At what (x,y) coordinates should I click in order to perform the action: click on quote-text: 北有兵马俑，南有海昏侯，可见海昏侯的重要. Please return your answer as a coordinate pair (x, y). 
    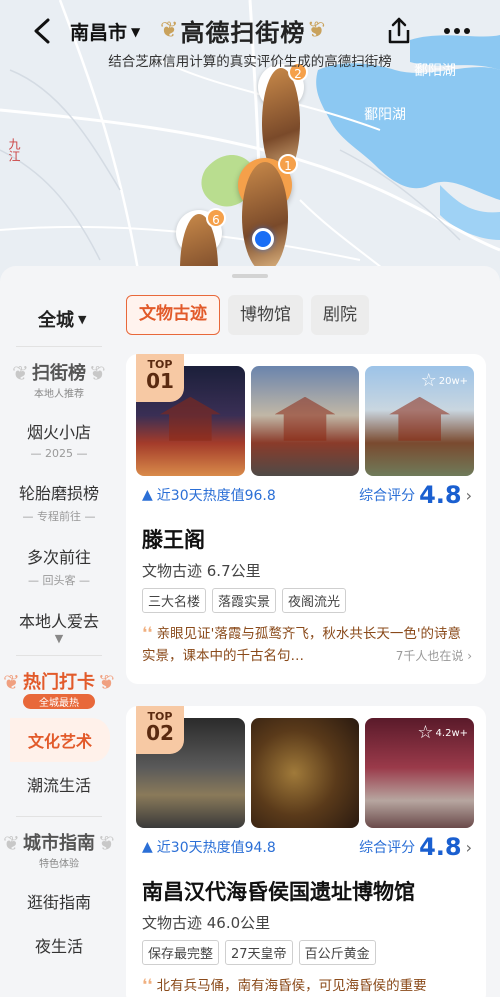
    Looking at the image, I should click on (291, 986).